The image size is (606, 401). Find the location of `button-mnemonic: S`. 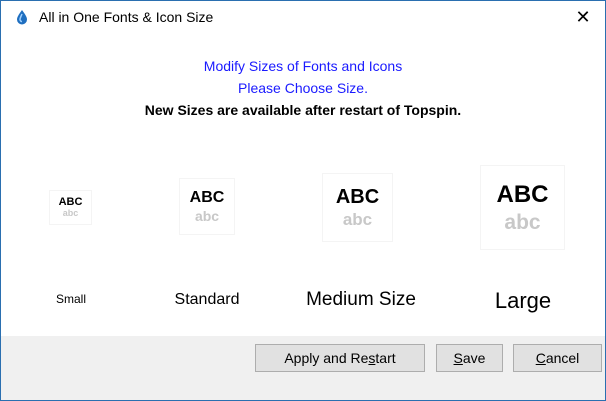

button-mnemonic: S is located at coordinates (458, 358).